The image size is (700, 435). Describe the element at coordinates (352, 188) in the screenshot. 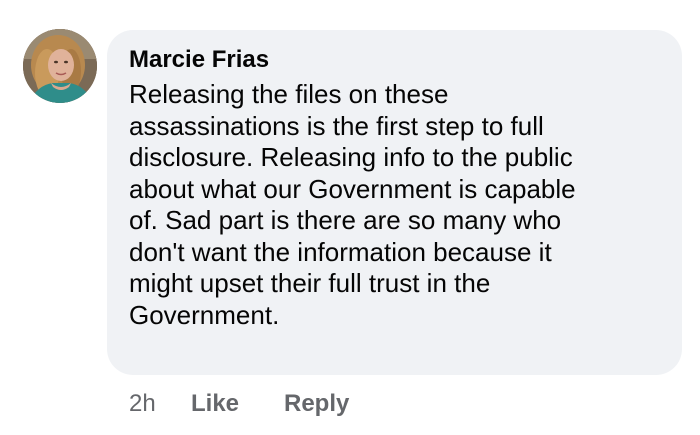

I see `comment-text-line: about what our Government is capable` at that location.